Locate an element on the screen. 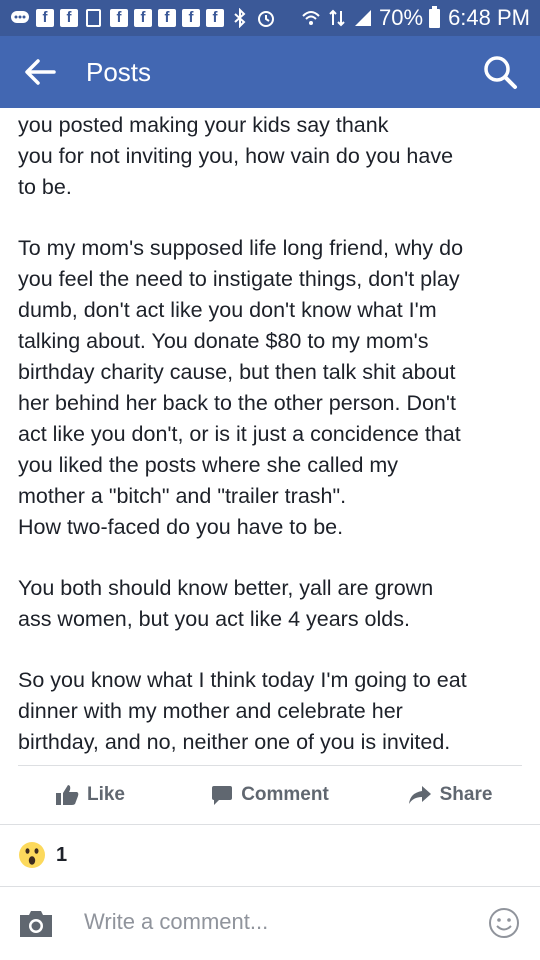  camera-icon is located at coordinates (36, 924).